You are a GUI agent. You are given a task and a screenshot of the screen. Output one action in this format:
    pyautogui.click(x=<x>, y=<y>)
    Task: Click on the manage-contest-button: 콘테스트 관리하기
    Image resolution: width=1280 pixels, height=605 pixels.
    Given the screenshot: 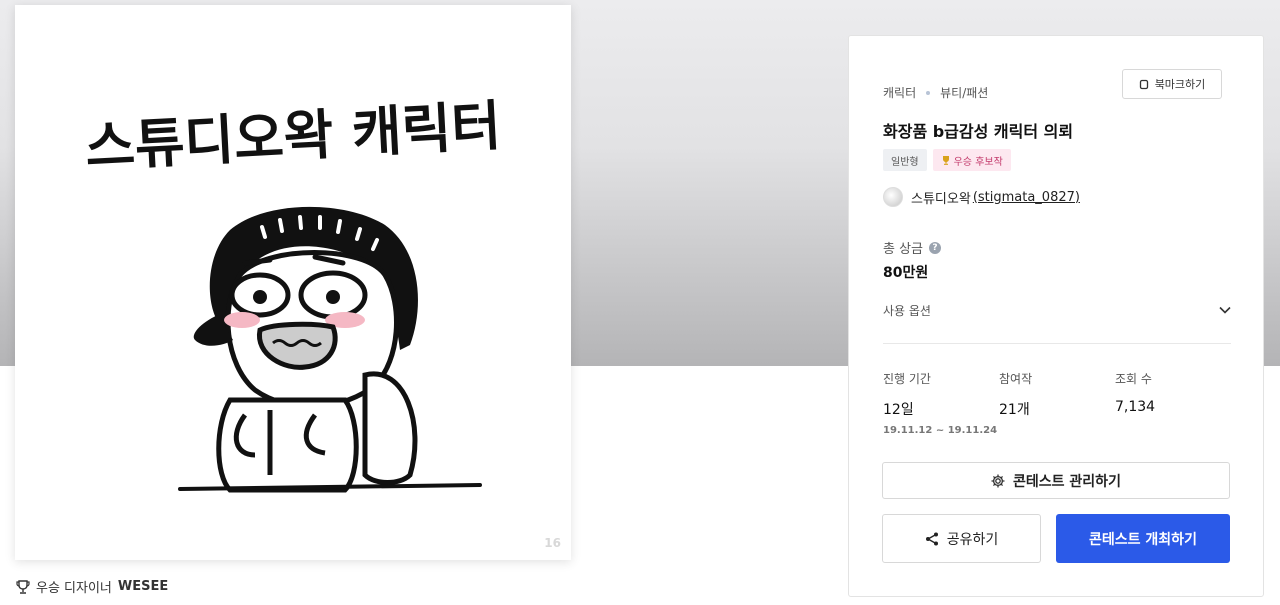 What is the action you would take?
    pyautogui.click(x=1056, y=480)
    